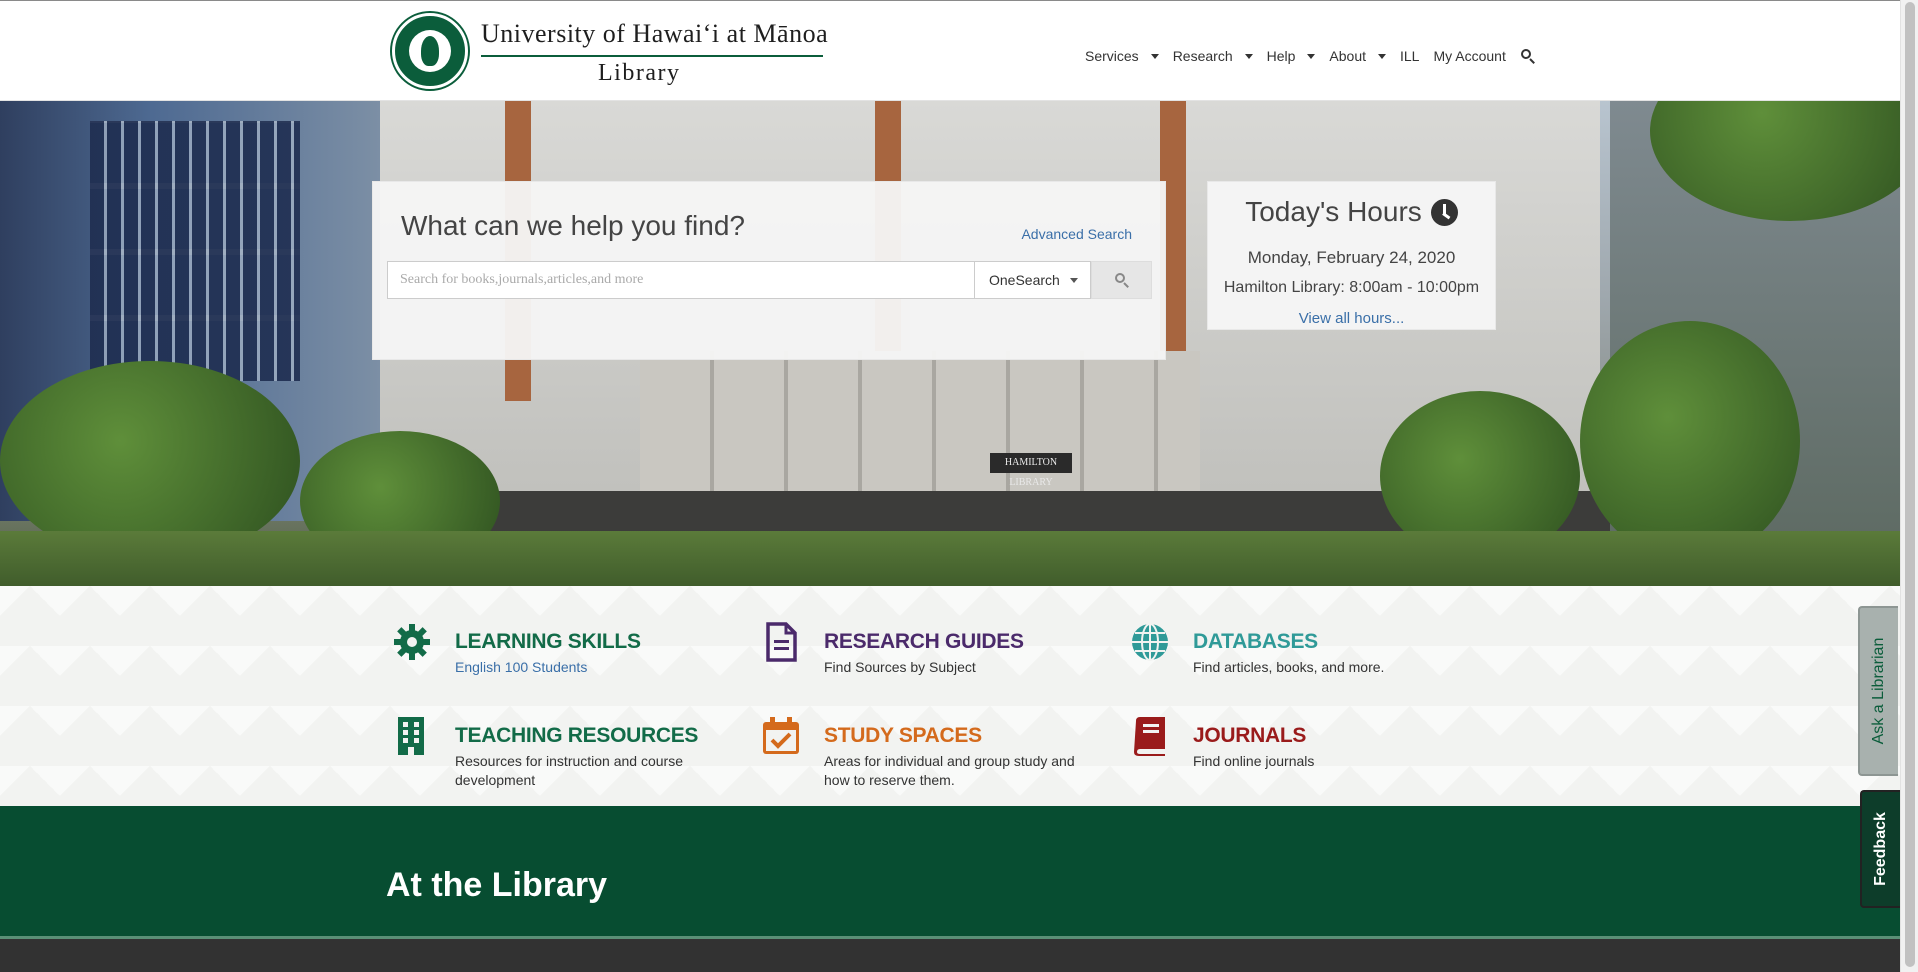 This screenshot has height=972, width=1918. Describe the element at coordinates (1281, 56) in the screenshot. I see `nav-label: Help` at that location.